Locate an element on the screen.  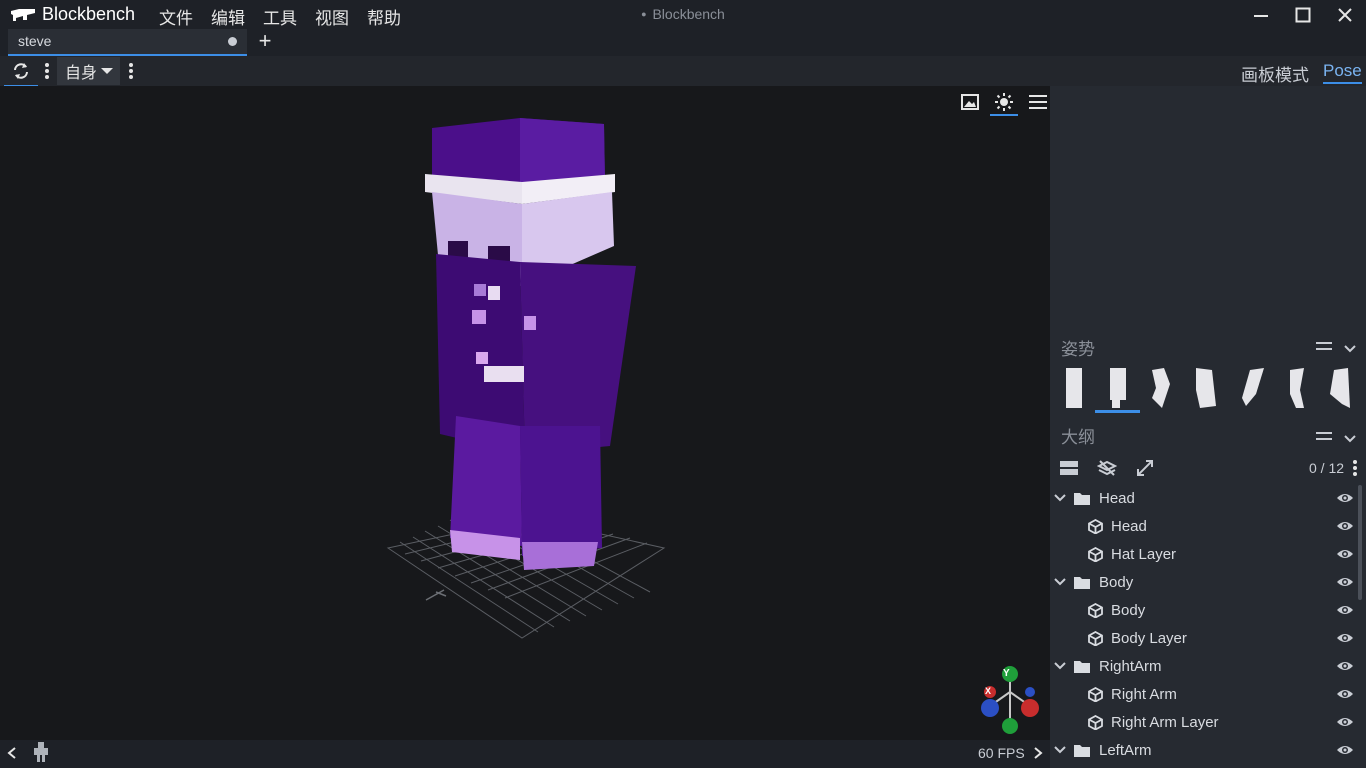
outliner-menu is located at coordinates (1324, 436).